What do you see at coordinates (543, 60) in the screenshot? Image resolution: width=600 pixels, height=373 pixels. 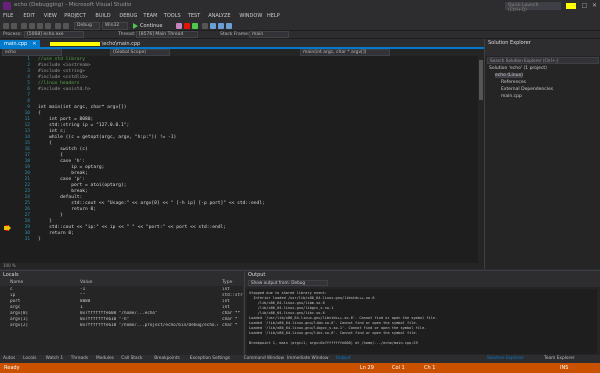 I see `solution-search-input: Search Solution Explorer (Ctrl+;)` at bounding box center [543, 60].